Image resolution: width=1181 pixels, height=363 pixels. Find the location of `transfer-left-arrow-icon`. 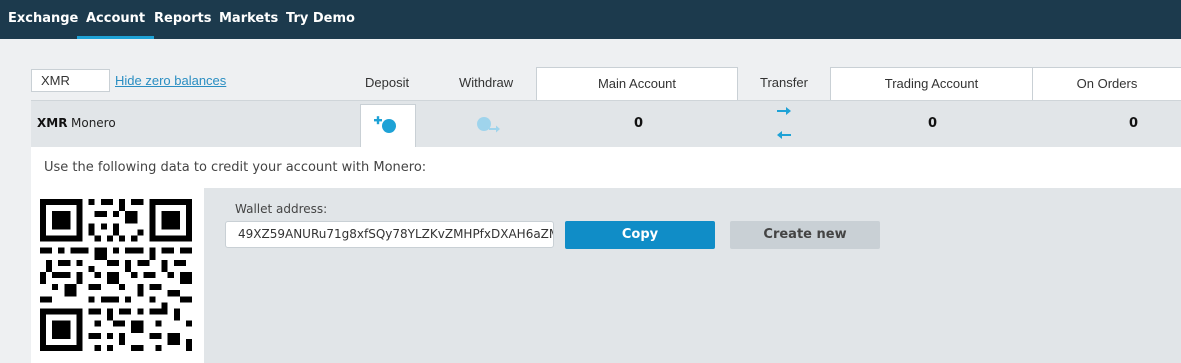

transfer-left-arrow-icon is located at coordinates (784, 135).